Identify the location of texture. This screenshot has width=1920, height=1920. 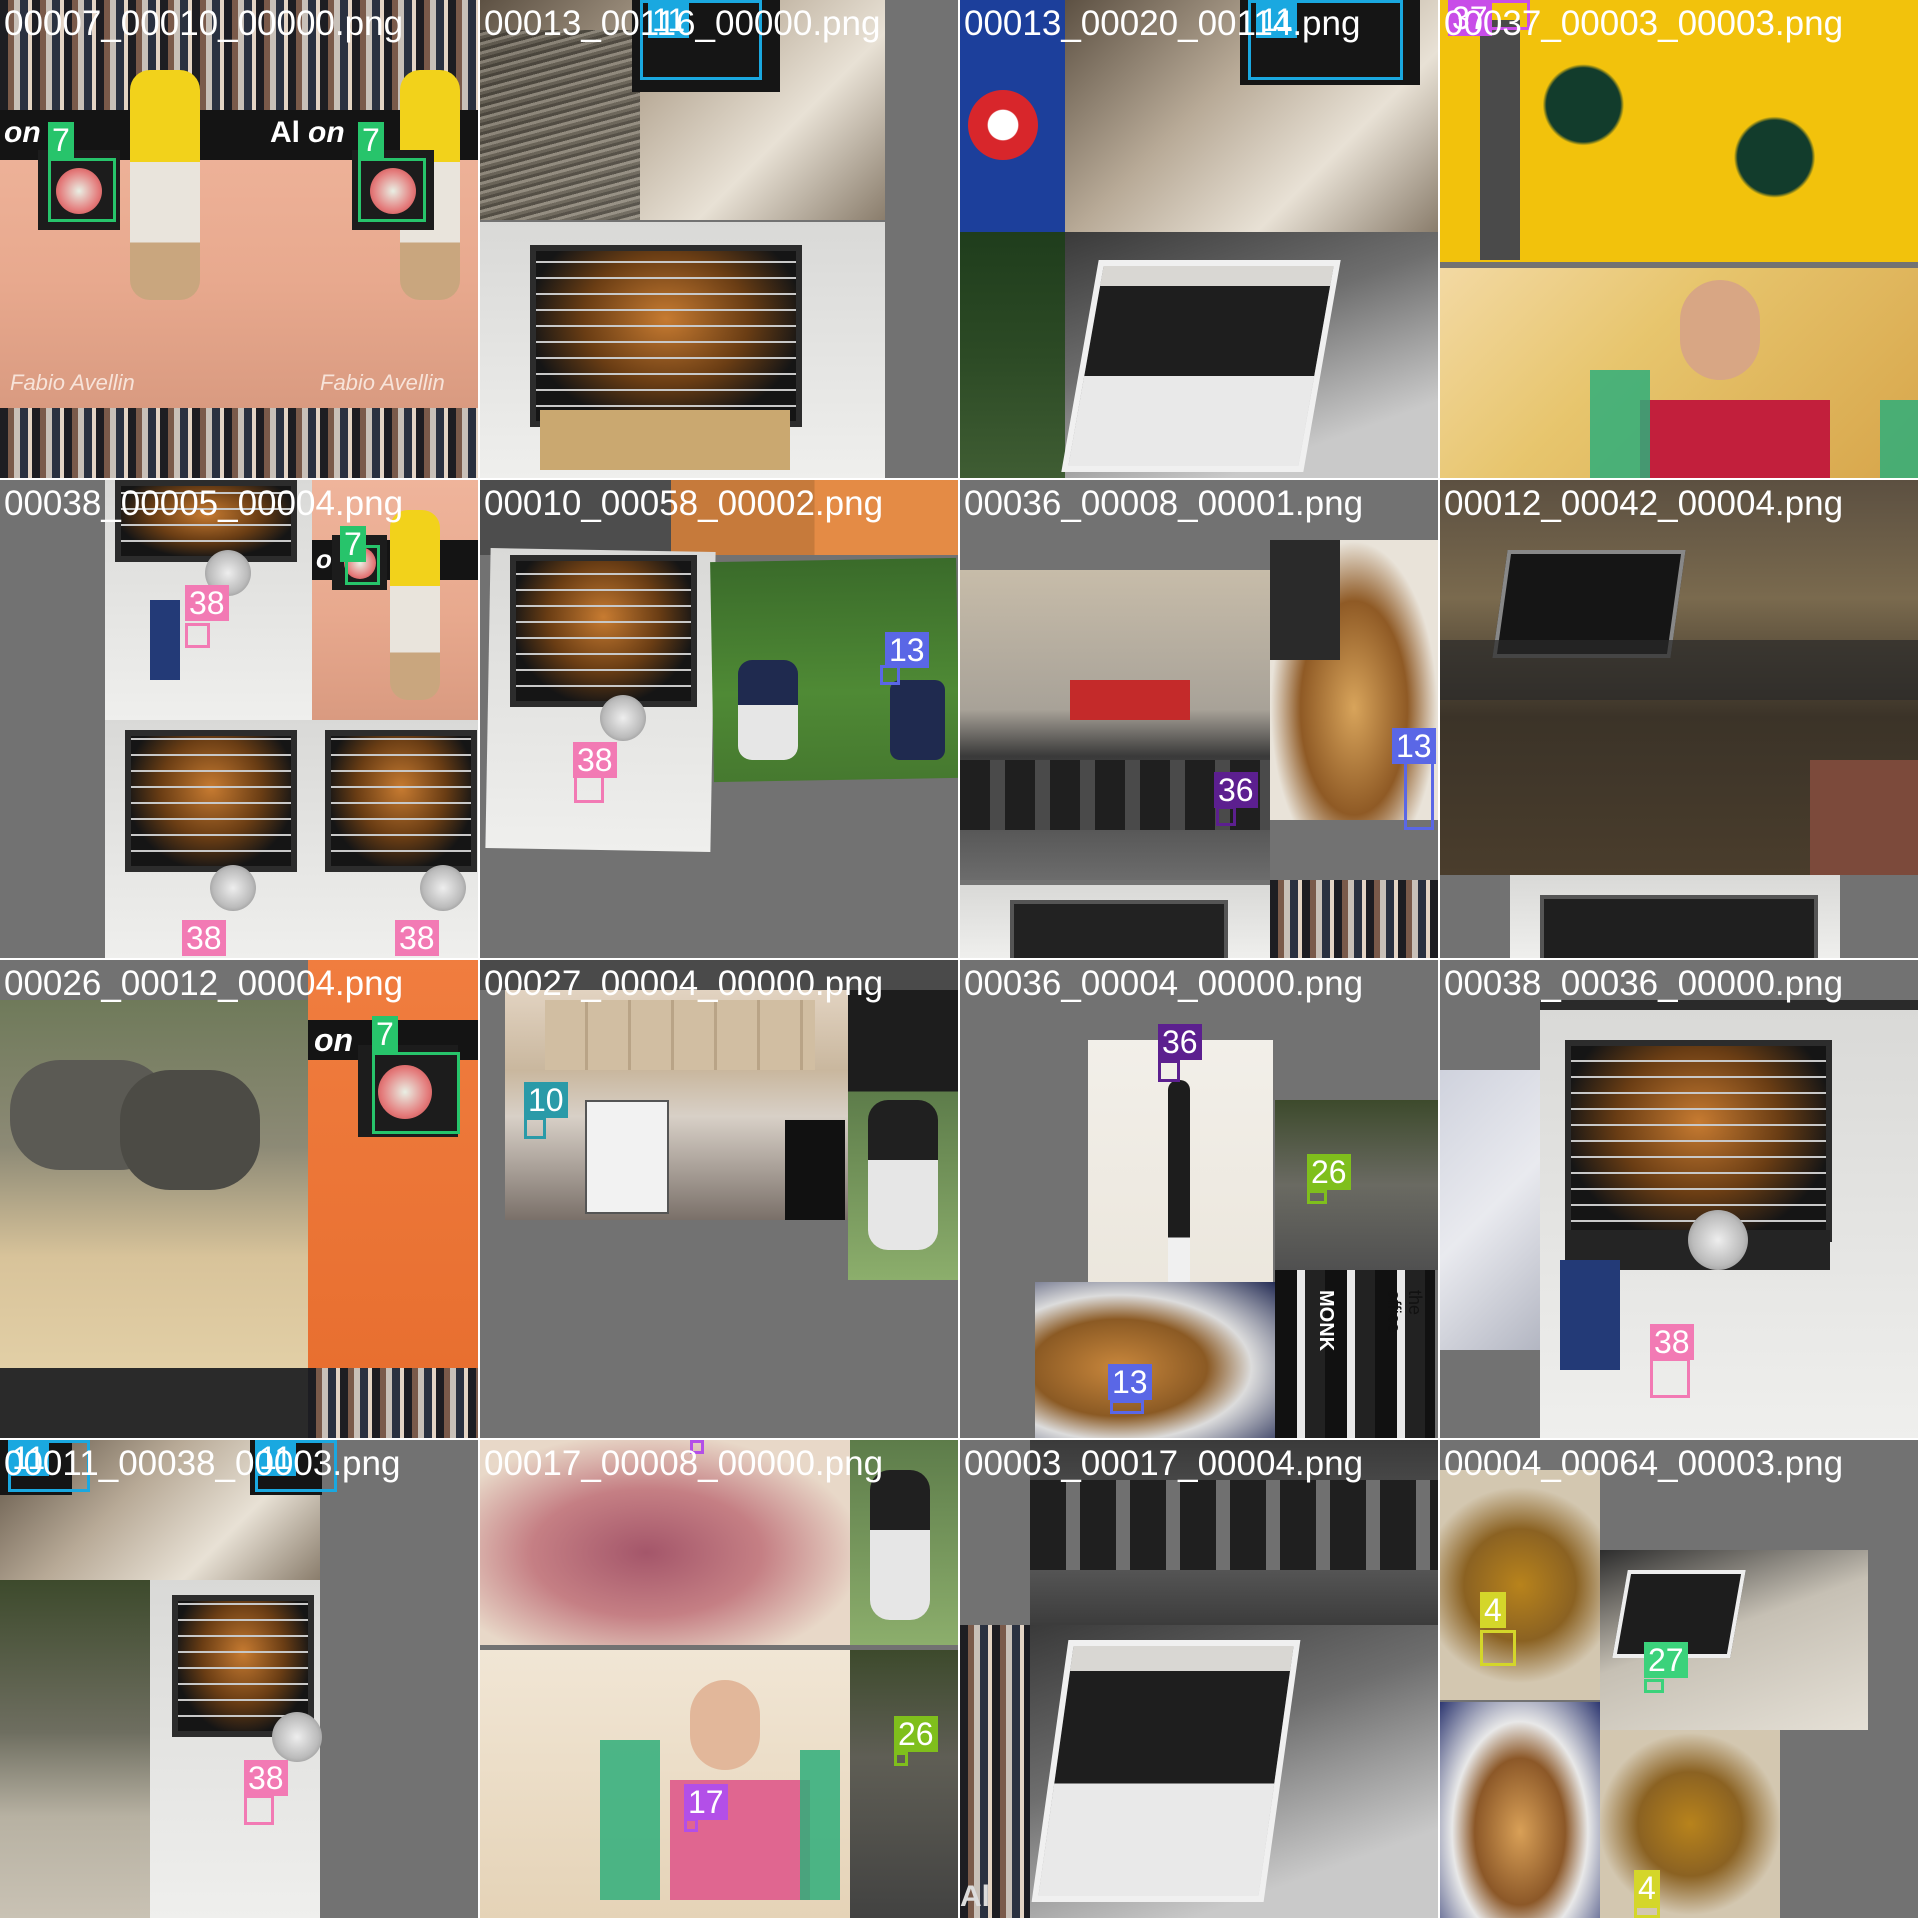
(560, 125).